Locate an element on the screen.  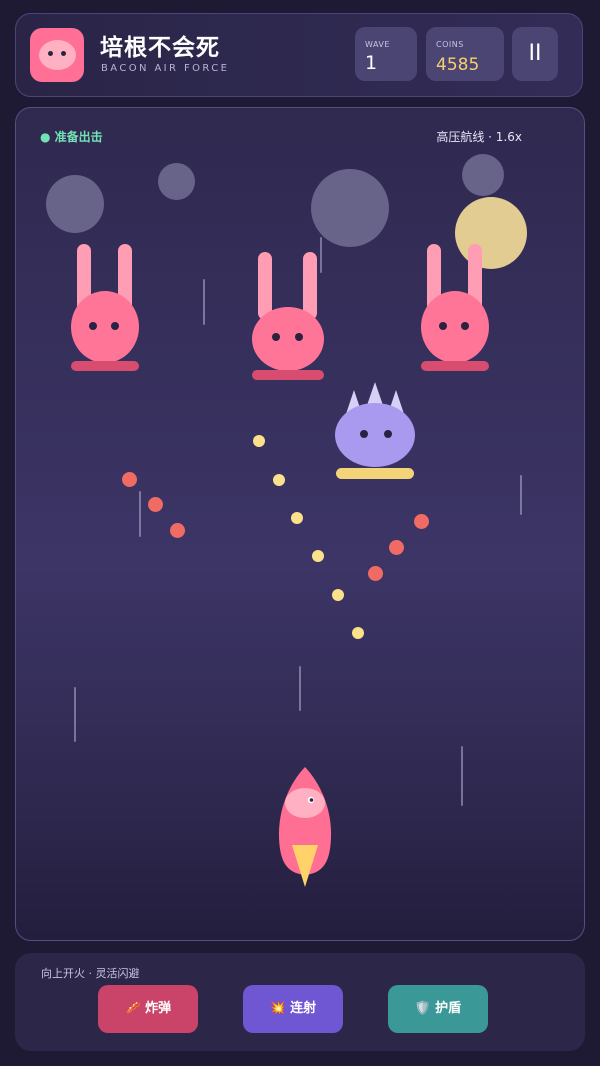
rapid-fire-button: 💥 连射 is located at coordinates (293, 1009).